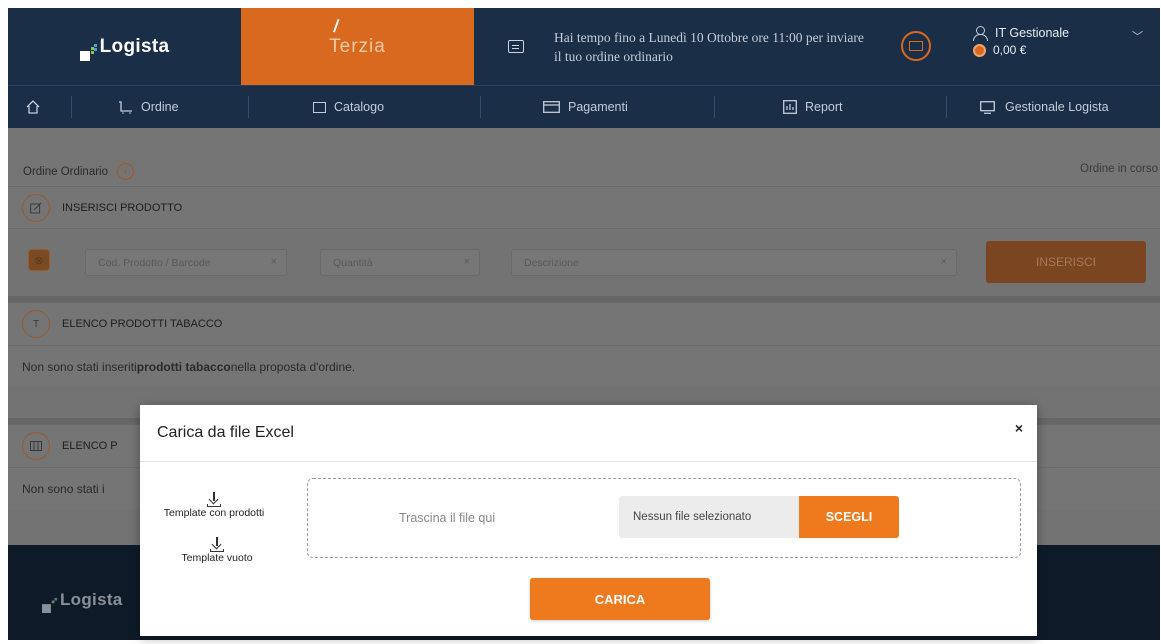 This screenshot has width=1161, height=644. I want to click on selected-file-name: Nessun file selezionato, so click(709, 517).